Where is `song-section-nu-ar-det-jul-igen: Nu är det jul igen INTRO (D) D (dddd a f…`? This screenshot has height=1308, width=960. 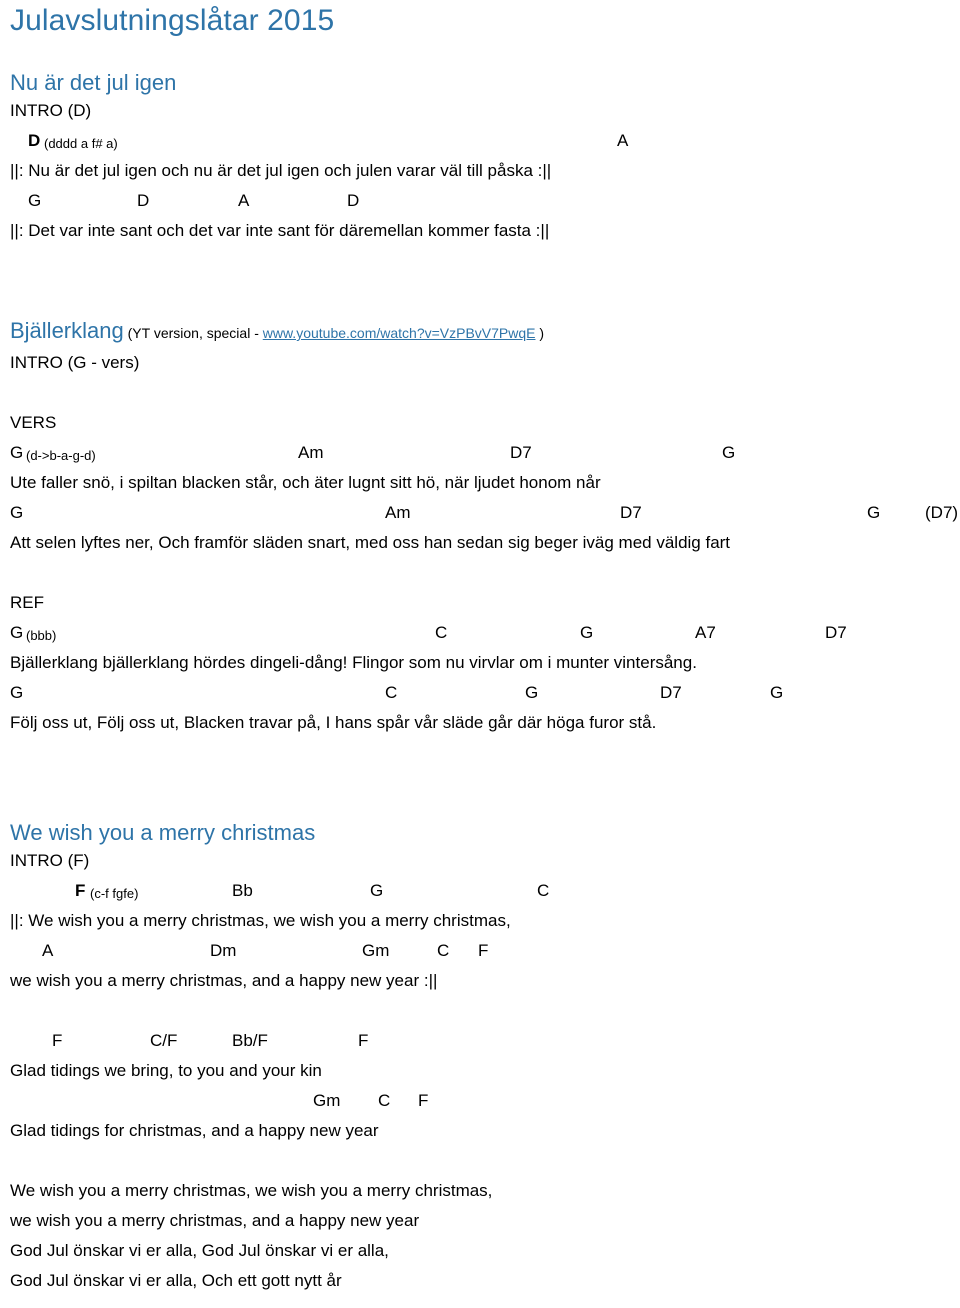 song-section-nu-ar-det-jul-igen: Nu är det jul igen INTRO (D) D (dddd a f… is located at coordinates (319, 158).